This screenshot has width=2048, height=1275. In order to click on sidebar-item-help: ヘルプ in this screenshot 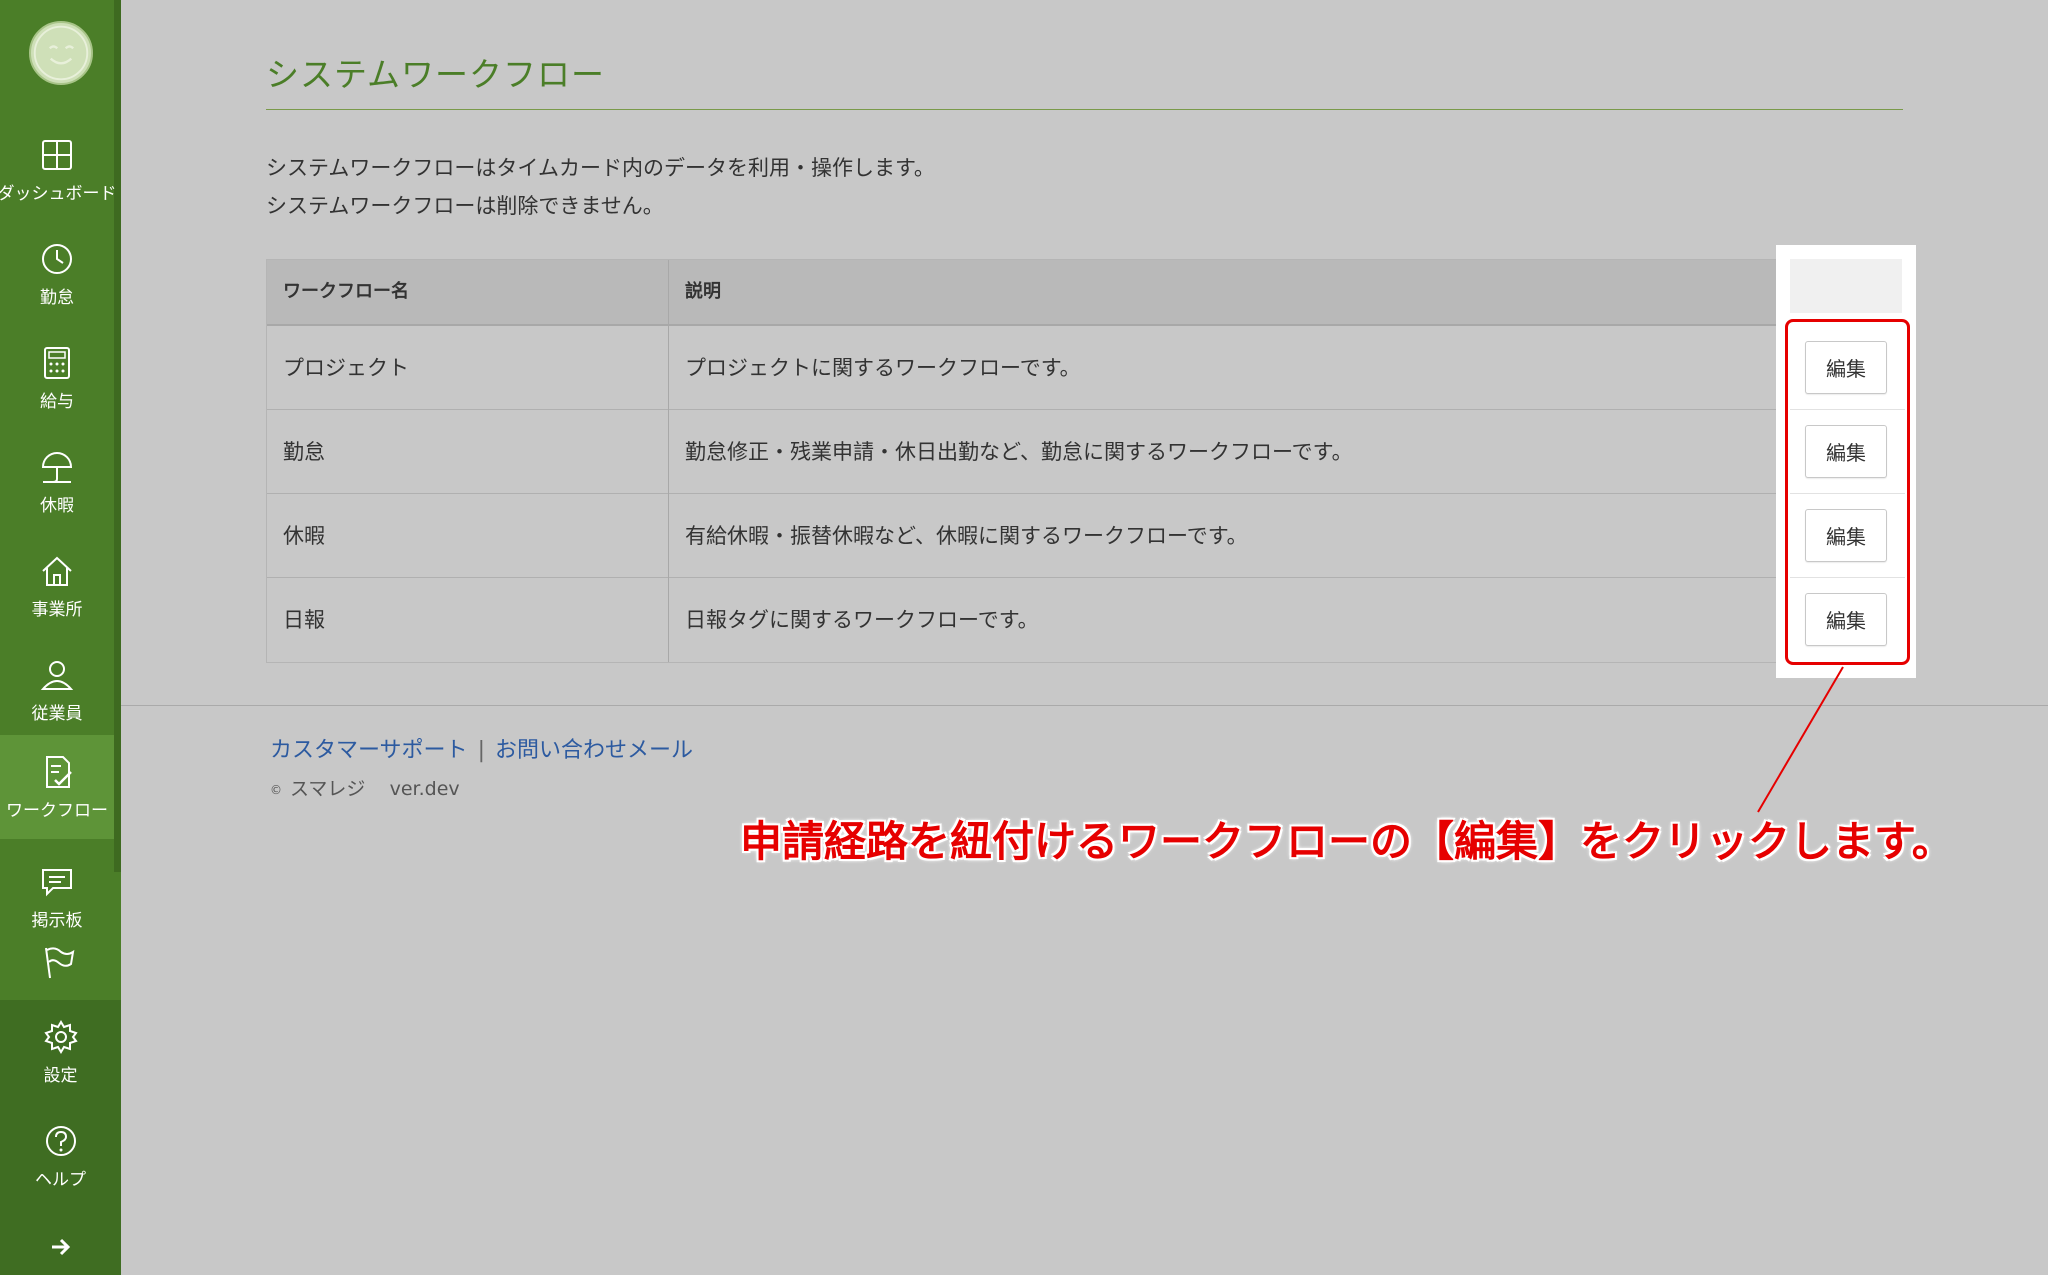, I will do `click(60, 1156)`.